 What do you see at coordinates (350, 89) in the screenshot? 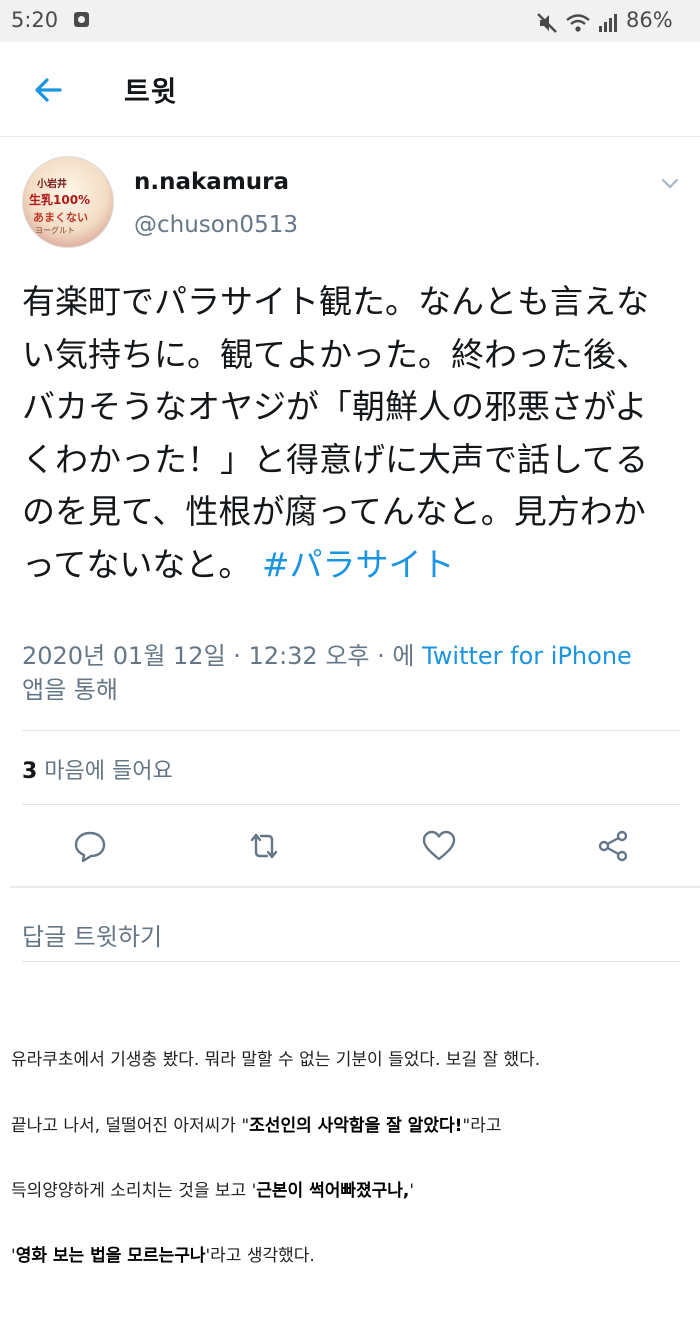
I see `app-bar: 트윗` at bounding box center [350, 89].